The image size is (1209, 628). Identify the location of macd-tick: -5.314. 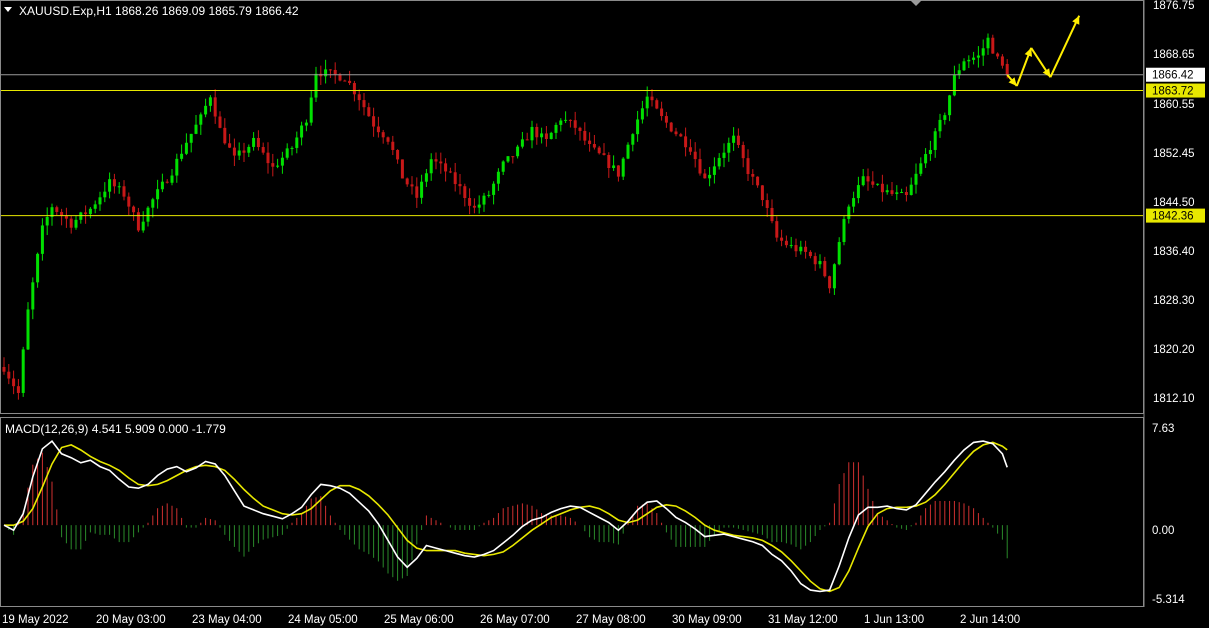
(1168, 600).